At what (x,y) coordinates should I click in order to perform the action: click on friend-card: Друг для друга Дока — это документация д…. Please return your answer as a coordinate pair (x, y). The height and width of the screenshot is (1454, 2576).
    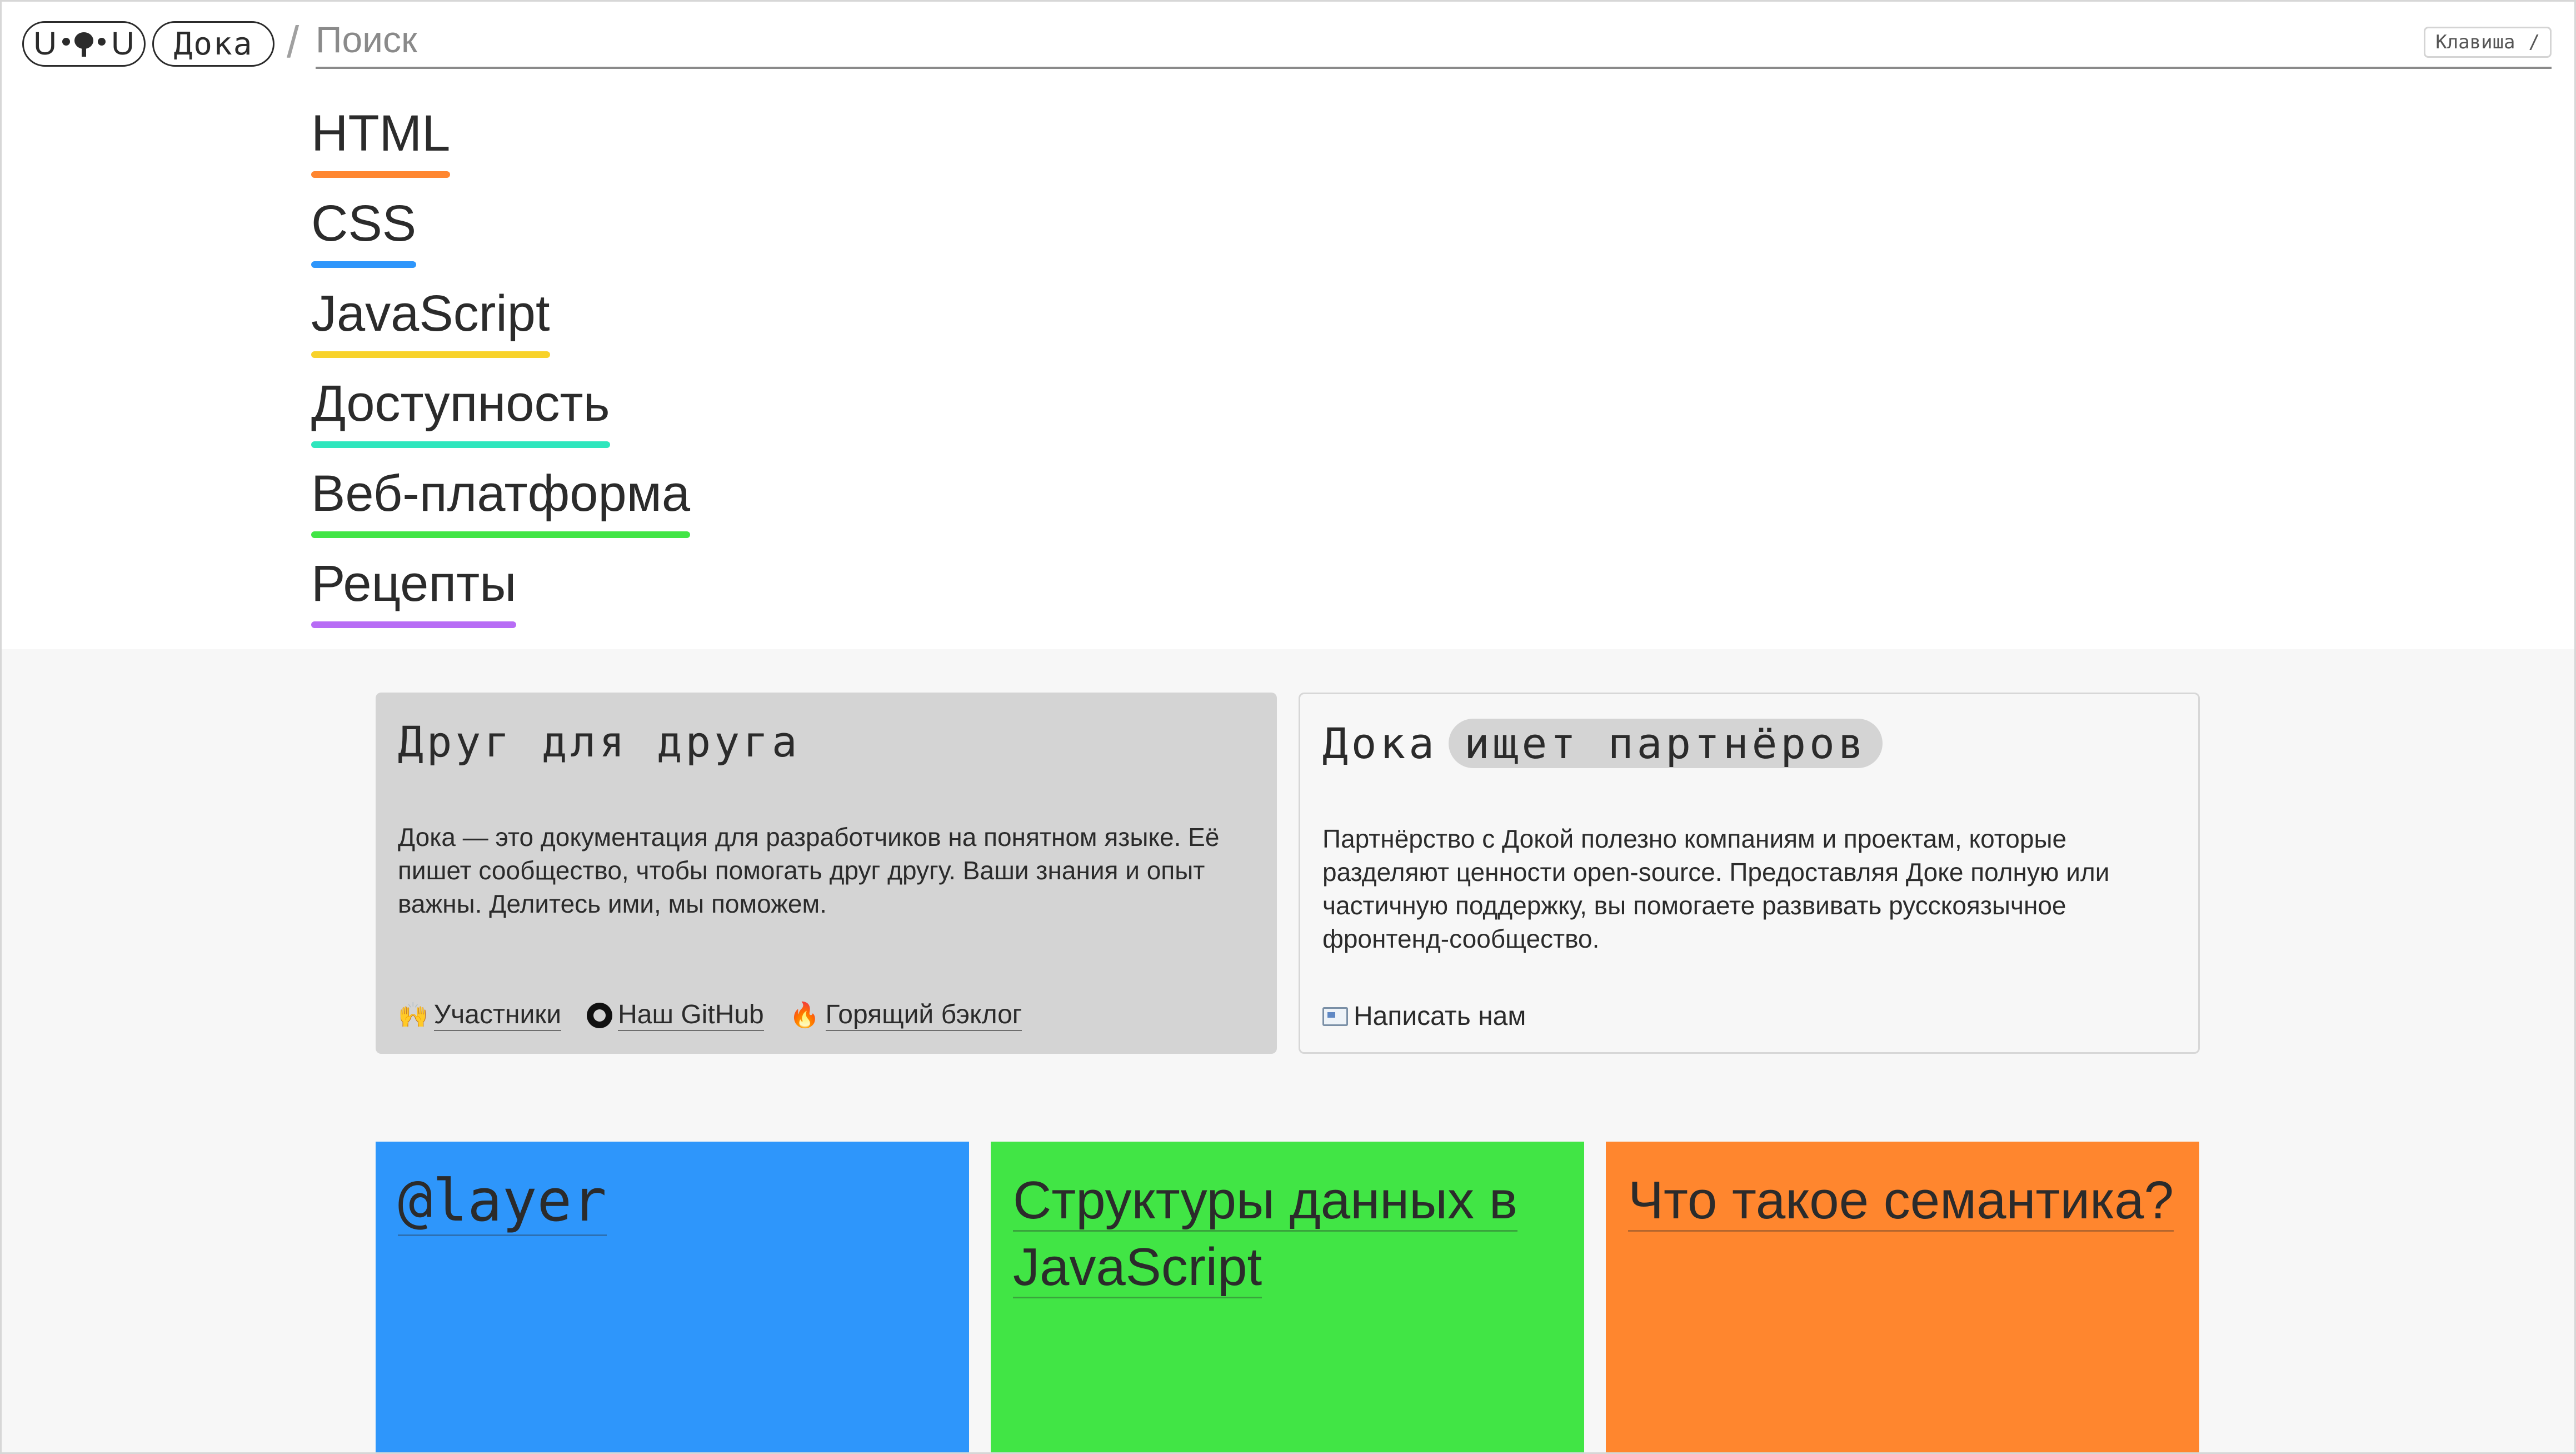
    Looking at the image, I should click on (826, 873).